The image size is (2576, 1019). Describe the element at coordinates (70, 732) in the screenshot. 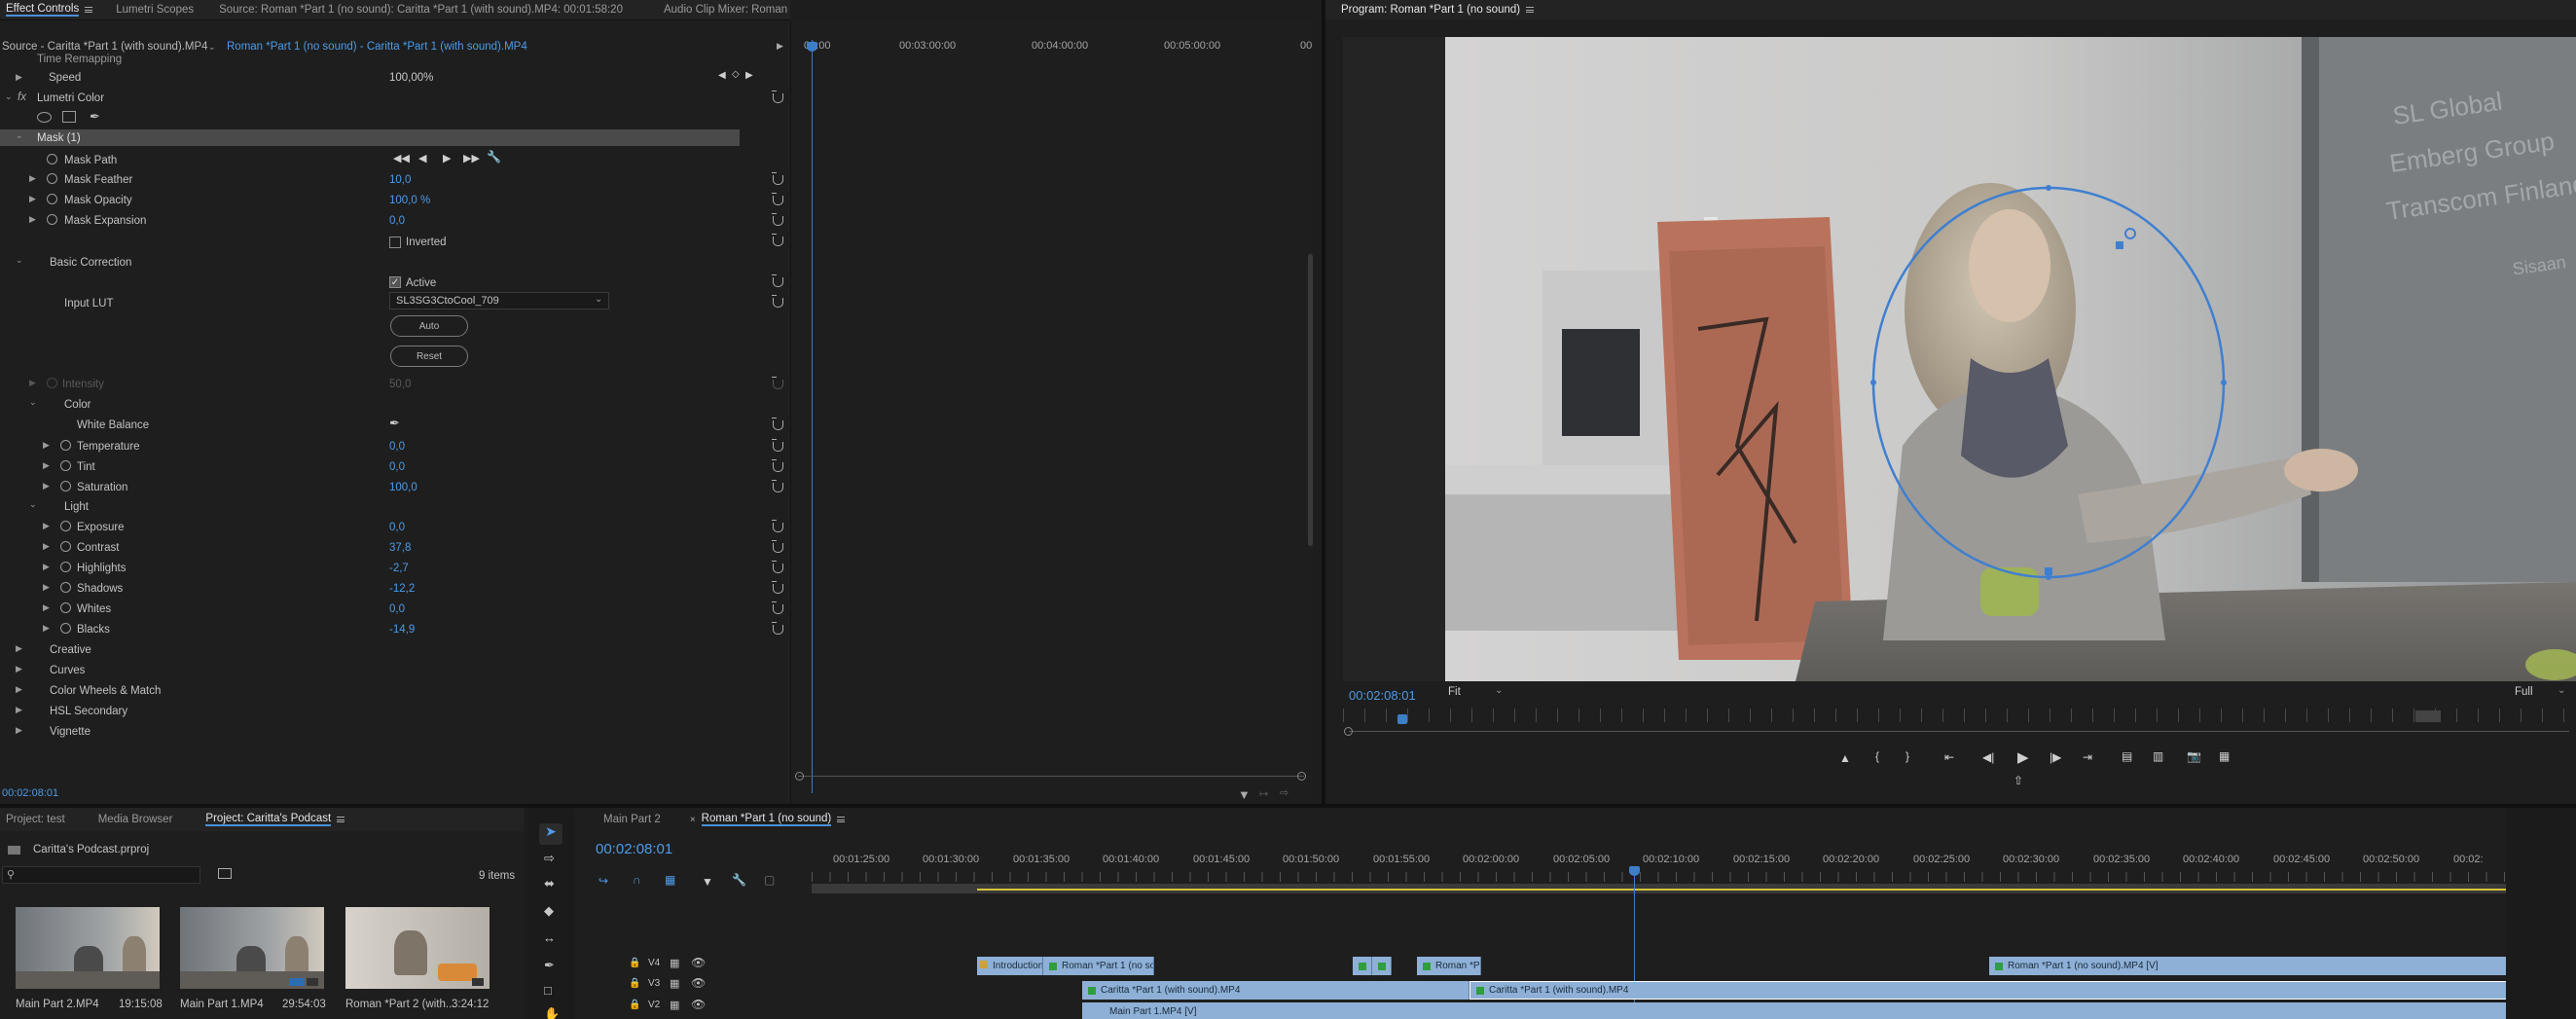

I see `section-vignette: Vignette` at that location.